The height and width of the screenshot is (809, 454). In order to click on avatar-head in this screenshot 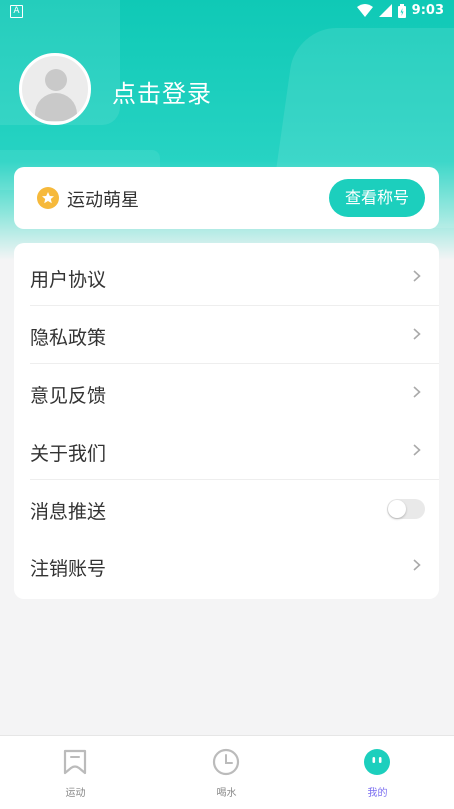, I will do `click(56, 80)`.